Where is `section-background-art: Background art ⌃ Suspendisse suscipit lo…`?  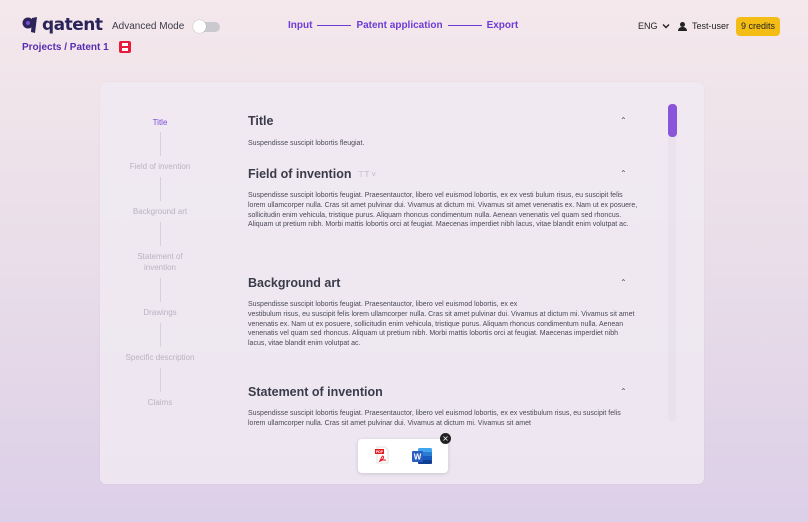 section-background-art: Background art ⌃ Suspendisse suscipit lo… is located at coordinates (443, 312).